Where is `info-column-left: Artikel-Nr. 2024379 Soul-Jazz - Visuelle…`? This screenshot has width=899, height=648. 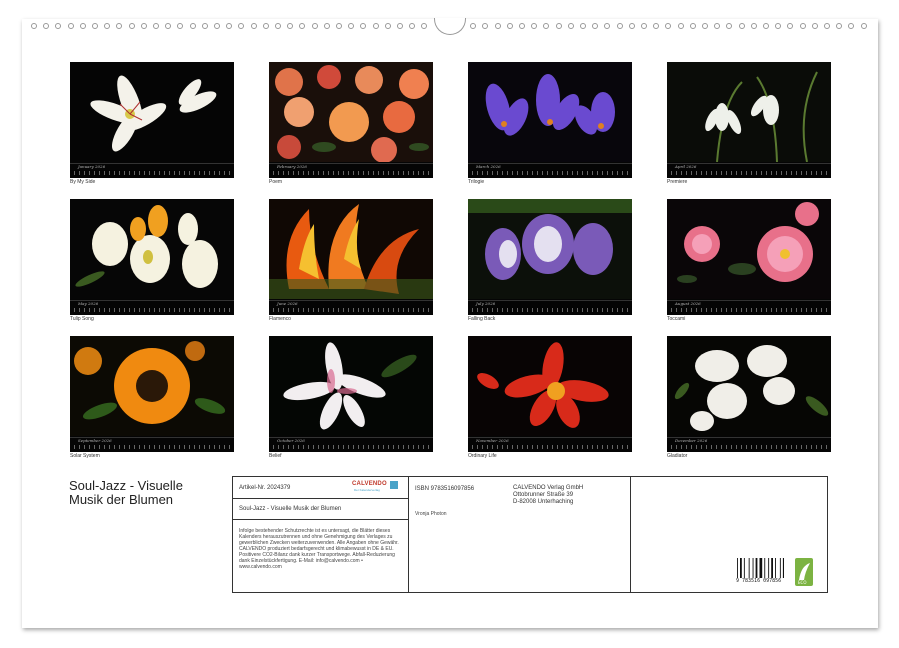
info-column-left: Artikel-Nr. 2024379 Soul-Jazz - Visuelle… is located at coordinates (321, 534).